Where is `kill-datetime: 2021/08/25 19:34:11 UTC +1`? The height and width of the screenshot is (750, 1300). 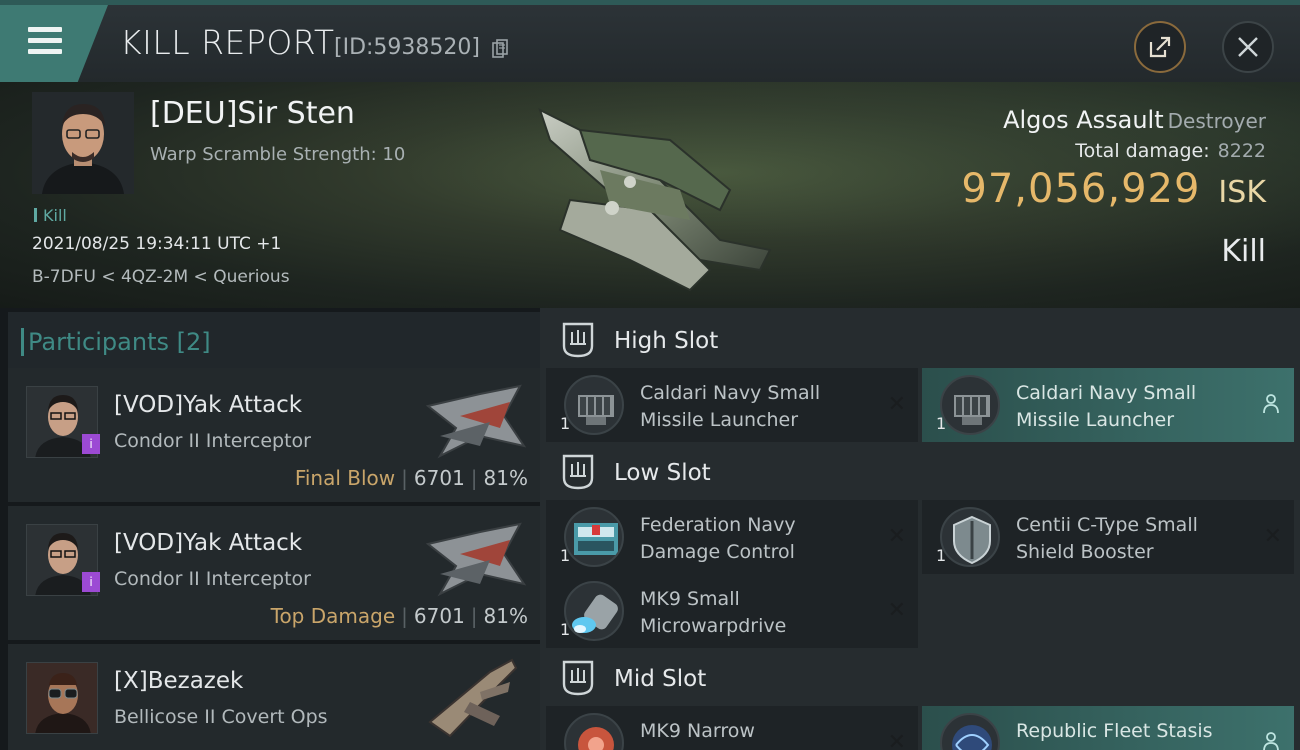
kill-datetime: 2021/08/25 19:34:11 UTC +1 is located at coordinates (157, 244).